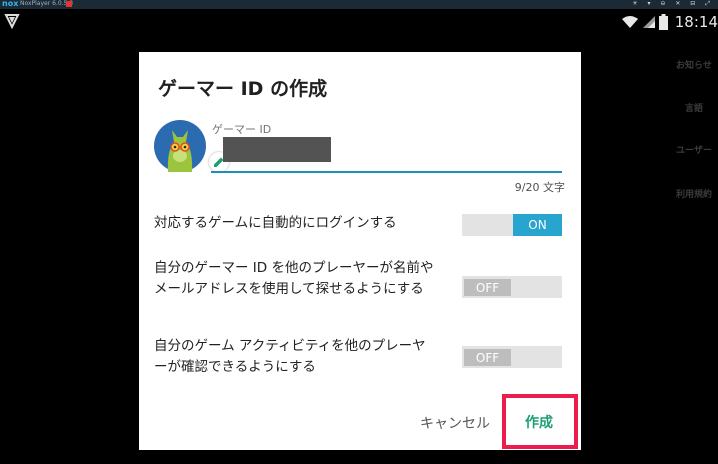  Describe the element at coordinates (648, 22) in the screenshot. I see `signal-icon` at that location.